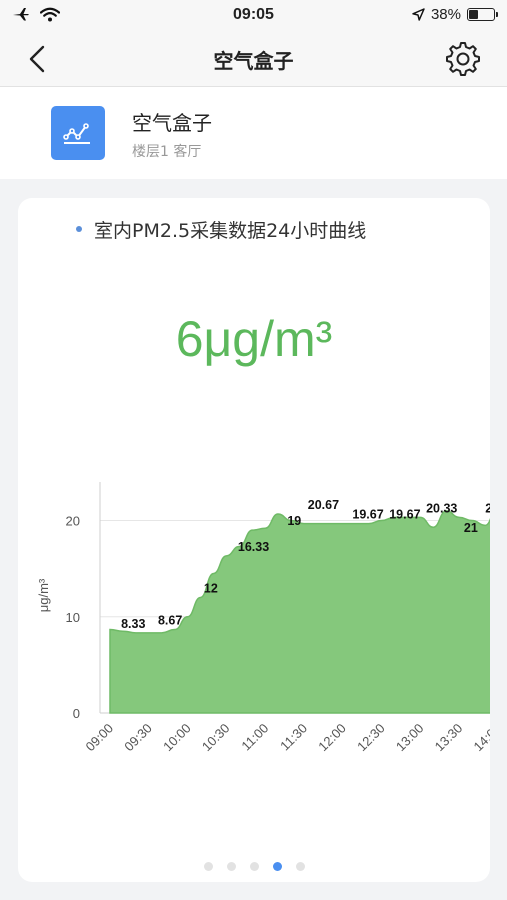  Describe the element at coordinates (167, 152) in the screenshot. I see `device-location: 楼层1 客厅` at that location.